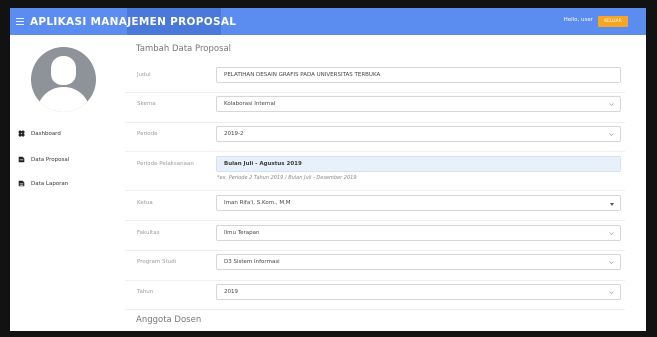 This screenshot has height=337, width=657. I want to click on sidebar-item-label: Data Proposal, so click(50, 159).